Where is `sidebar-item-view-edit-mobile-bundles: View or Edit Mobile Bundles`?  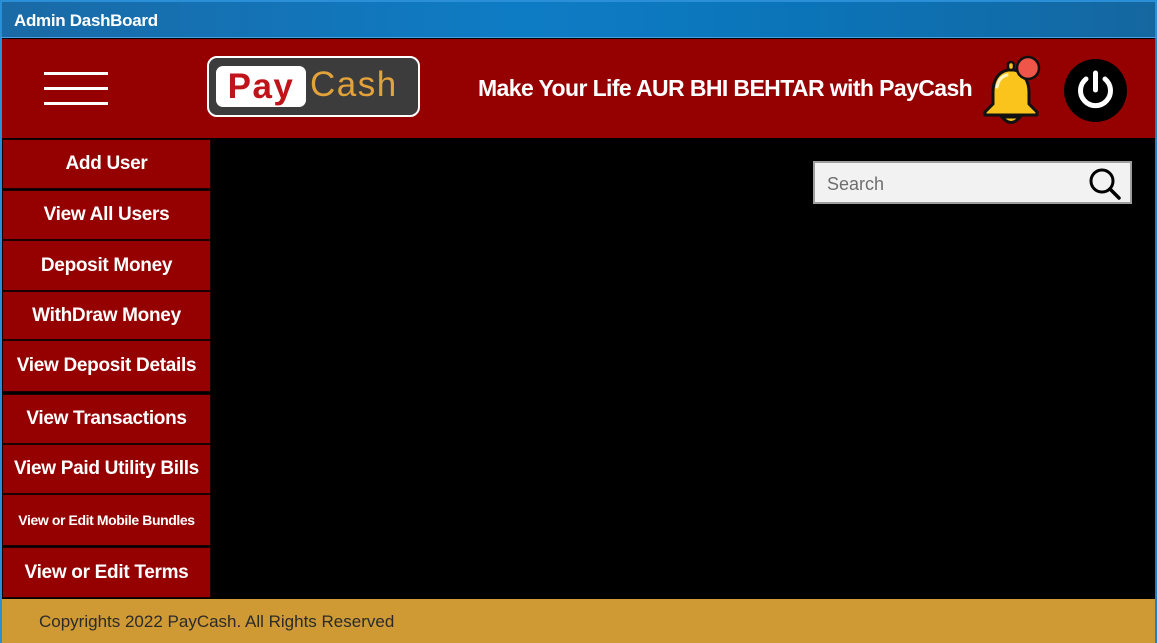
sidebar-item-view-edit-mobile-bundles: View or Edit Mobile Bundles is located at coordinates (106, 520).